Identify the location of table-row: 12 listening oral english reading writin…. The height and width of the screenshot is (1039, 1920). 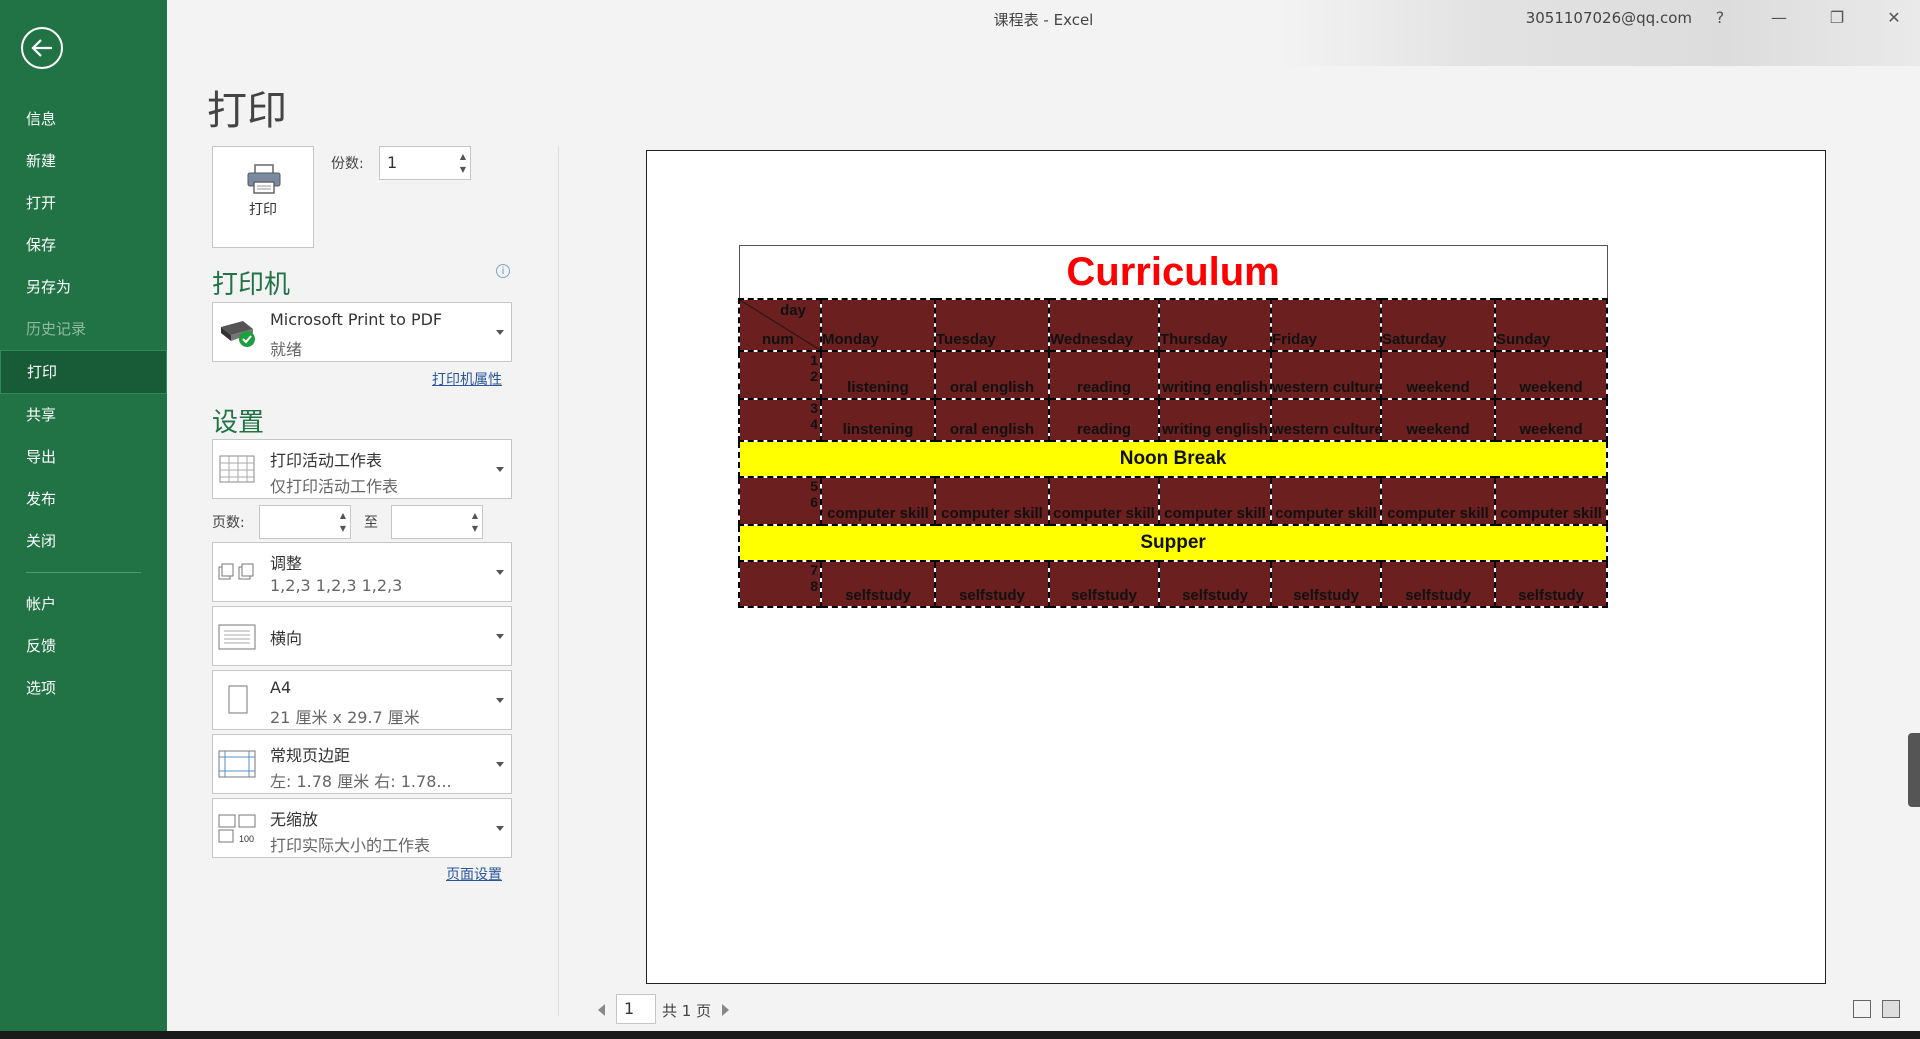
(1173, 375).